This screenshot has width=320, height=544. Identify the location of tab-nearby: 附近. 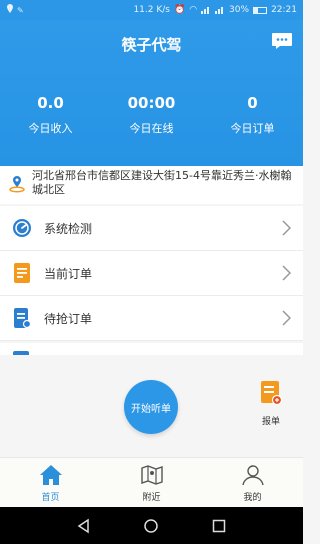
(151, 482).